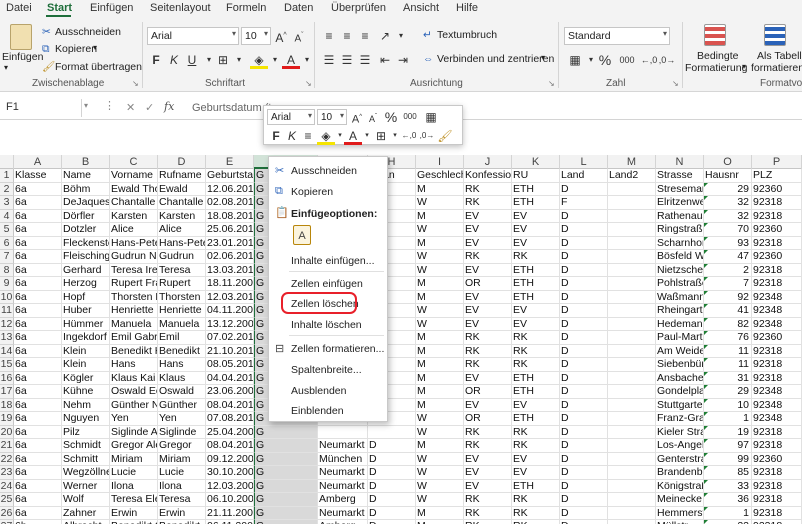 This screenshot has height=524, width=802. What do you see at coordinates (174, 60) in the screenshot?
I see `italic-button: K` at bounding box center [174, 60].